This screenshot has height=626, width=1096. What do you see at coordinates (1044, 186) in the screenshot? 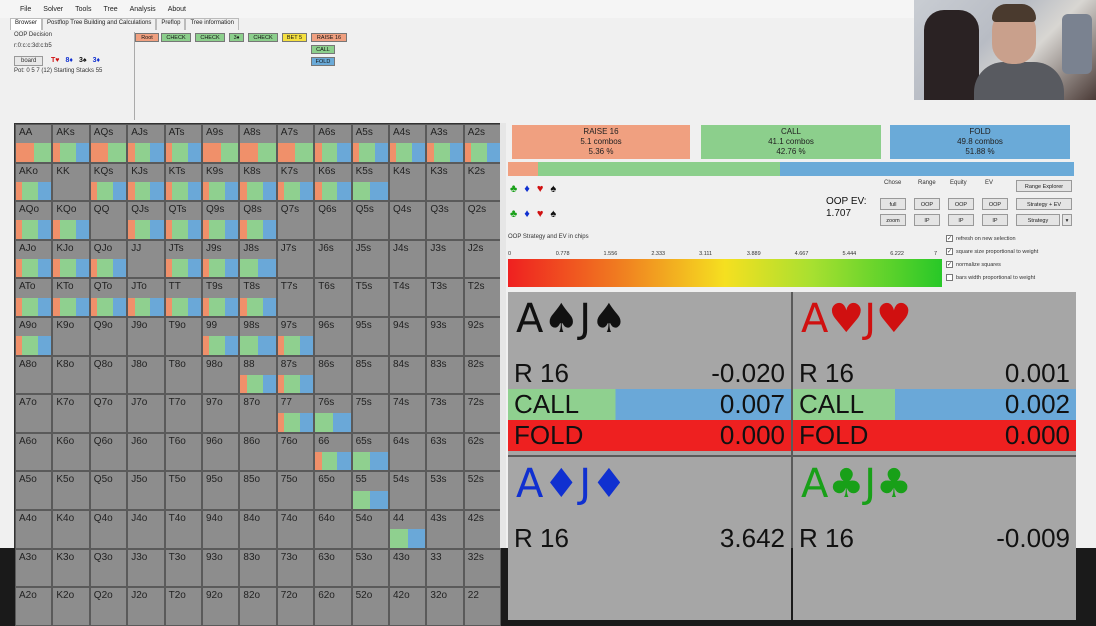
I see `range-explorer-button: Range Explorer` at bounding box center [1044, 186].